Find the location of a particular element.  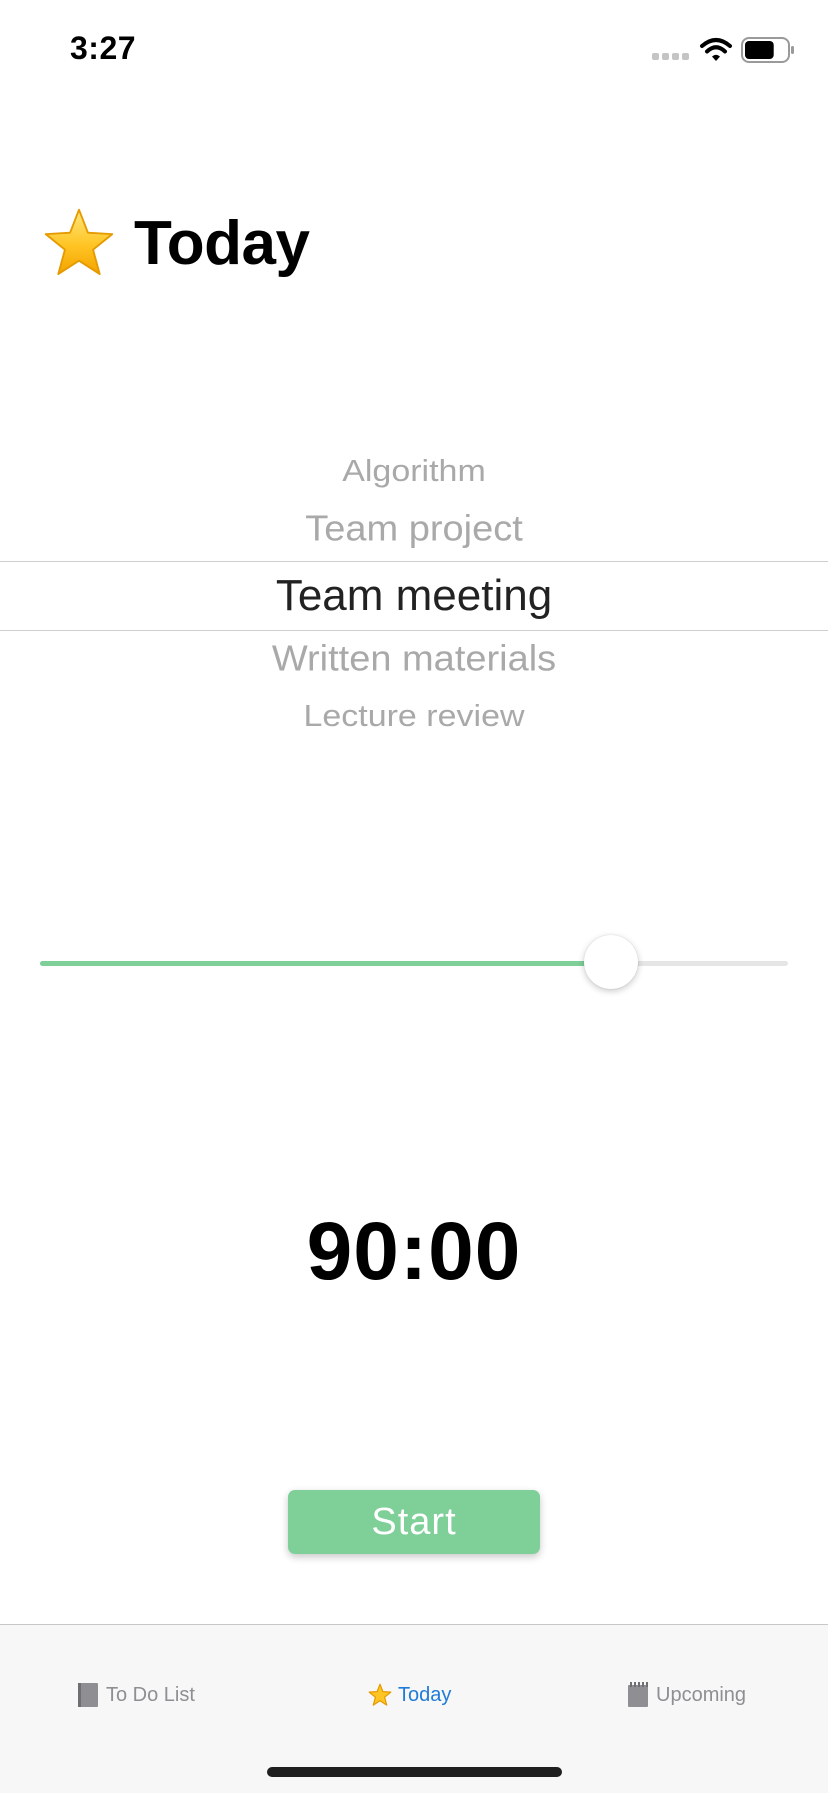

picker-option: Written materials is located at coordinates (414, 659).